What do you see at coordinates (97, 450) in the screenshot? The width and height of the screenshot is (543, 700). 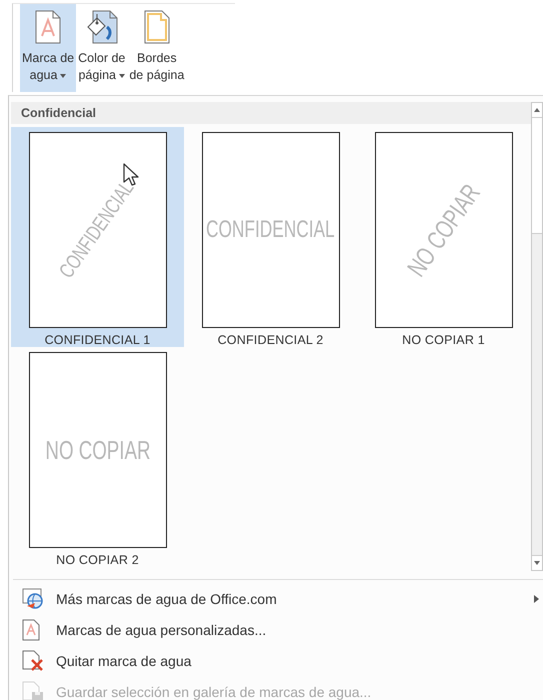 I see `watermark-text: NO COPIAR` at bounding box center [97, 450].